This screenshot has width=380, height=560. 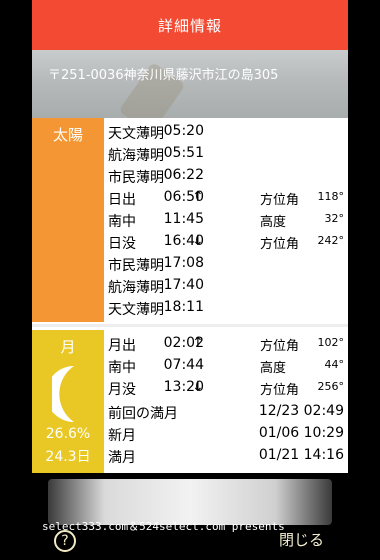 What do you see at coordinates (67, 135) in the screenshot?
I see `sun-label-text: 太陽` at bounding box center [67, 135].